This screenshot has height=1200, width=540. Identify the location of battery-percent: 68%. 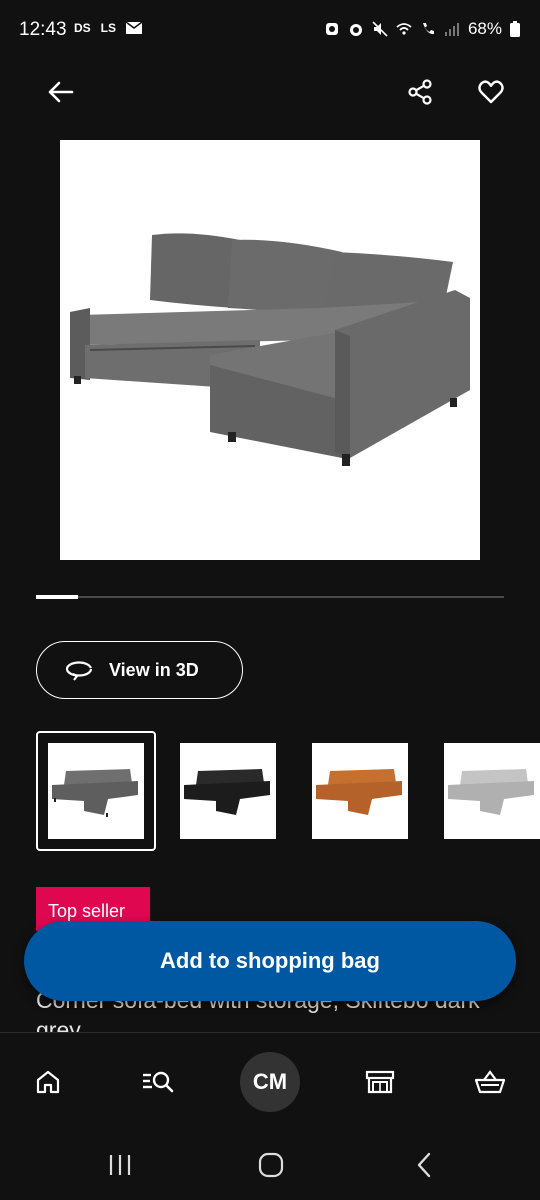
(484, 28).